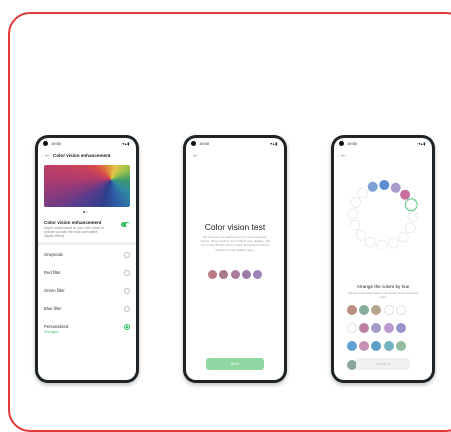 The width and height of the screenshot is (451, 432). I want to click on option-grayscale: Grayscale, so click(87, 259).